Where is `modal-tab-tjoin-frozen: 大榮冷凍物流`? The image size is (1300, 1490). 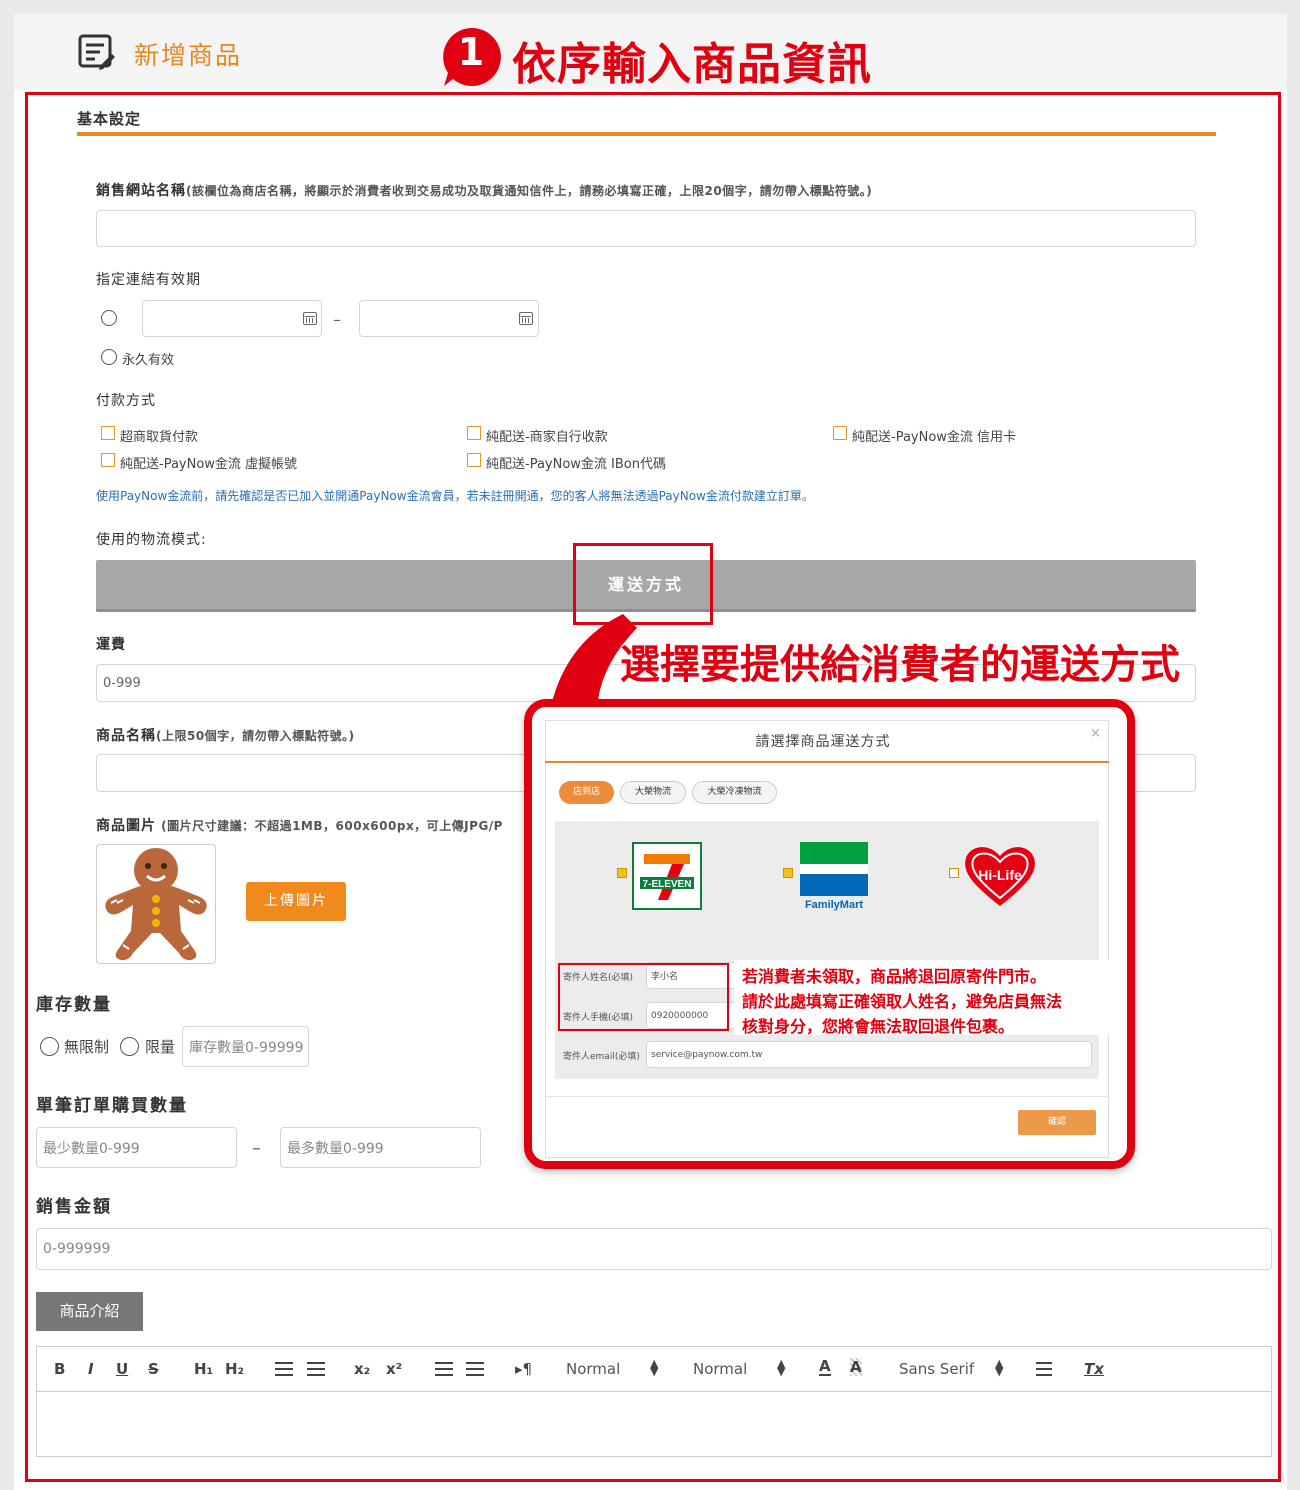 modal-tab-tjoin-frozen: 大榮冷凍物流 is located at coordinates (734, 792).